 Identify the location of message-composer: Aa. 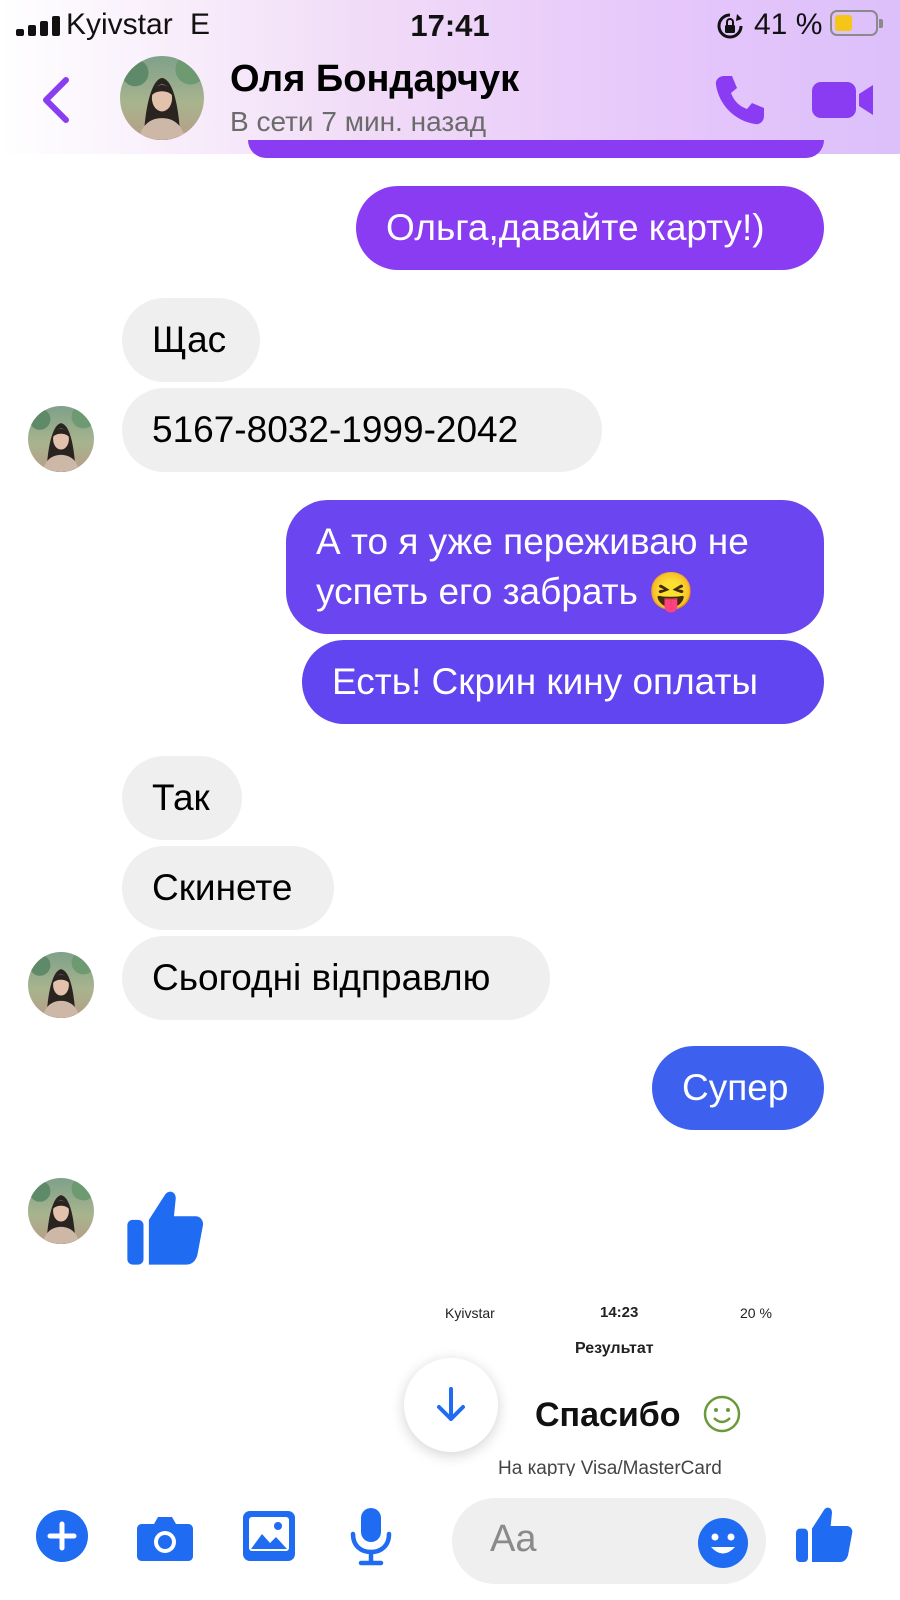
(450, 1538).